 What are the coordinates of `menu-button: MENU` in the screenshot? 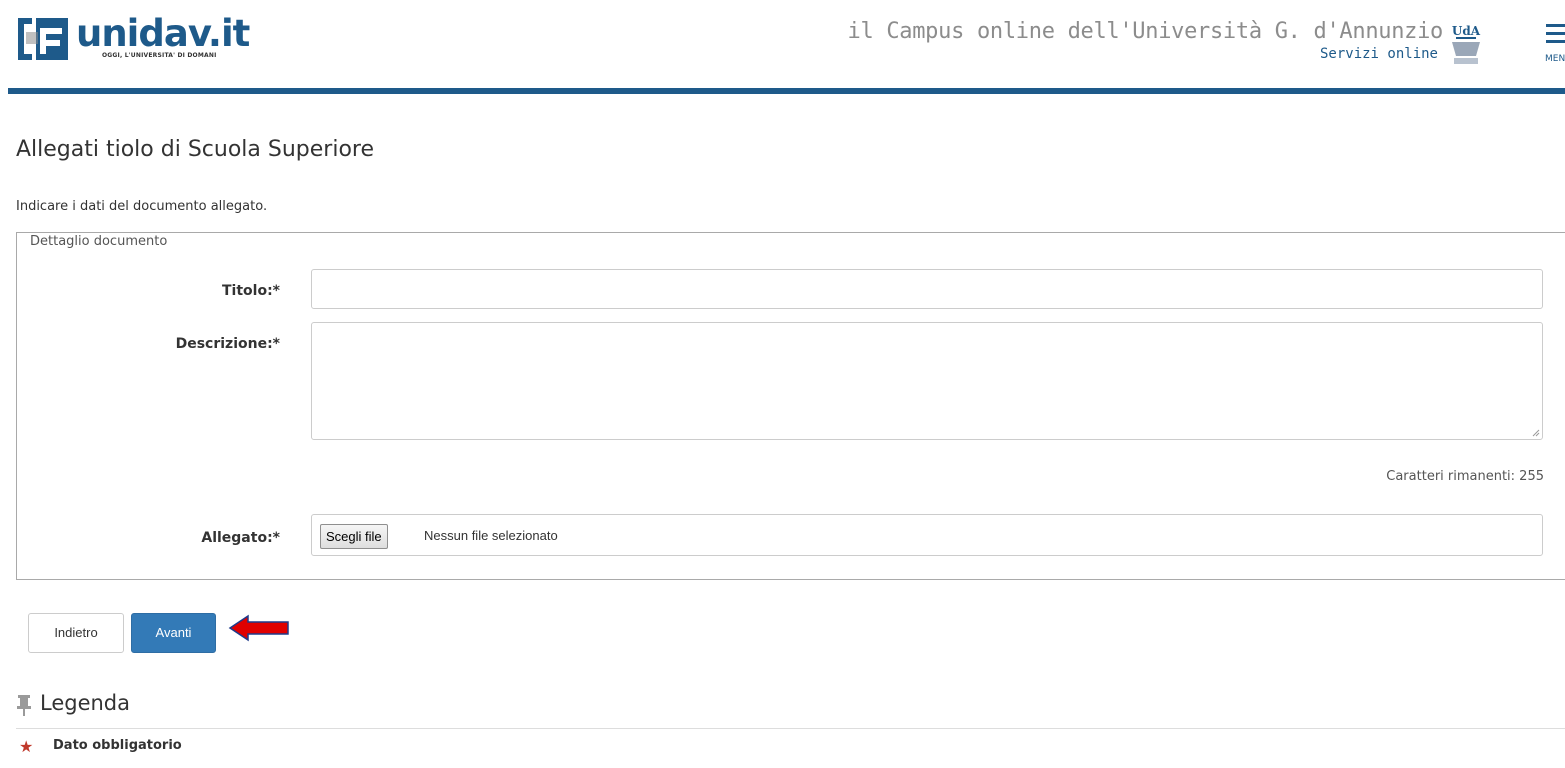 It's located at (1554, 47).